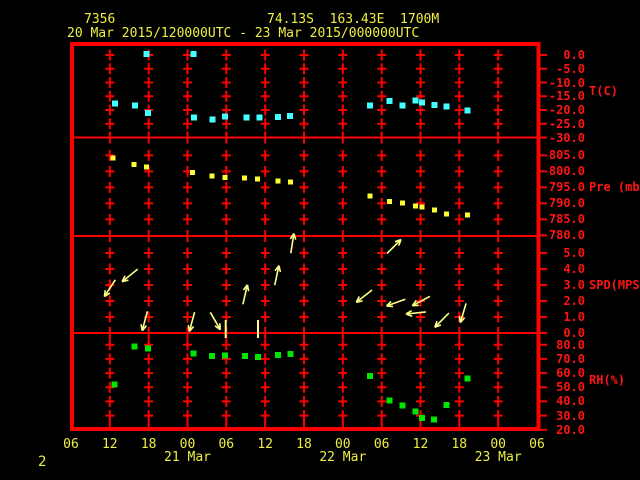 This screenshot has width=640, height=480. I want to click on y-tick-label-humidity: 80.0, so click(570, 344).